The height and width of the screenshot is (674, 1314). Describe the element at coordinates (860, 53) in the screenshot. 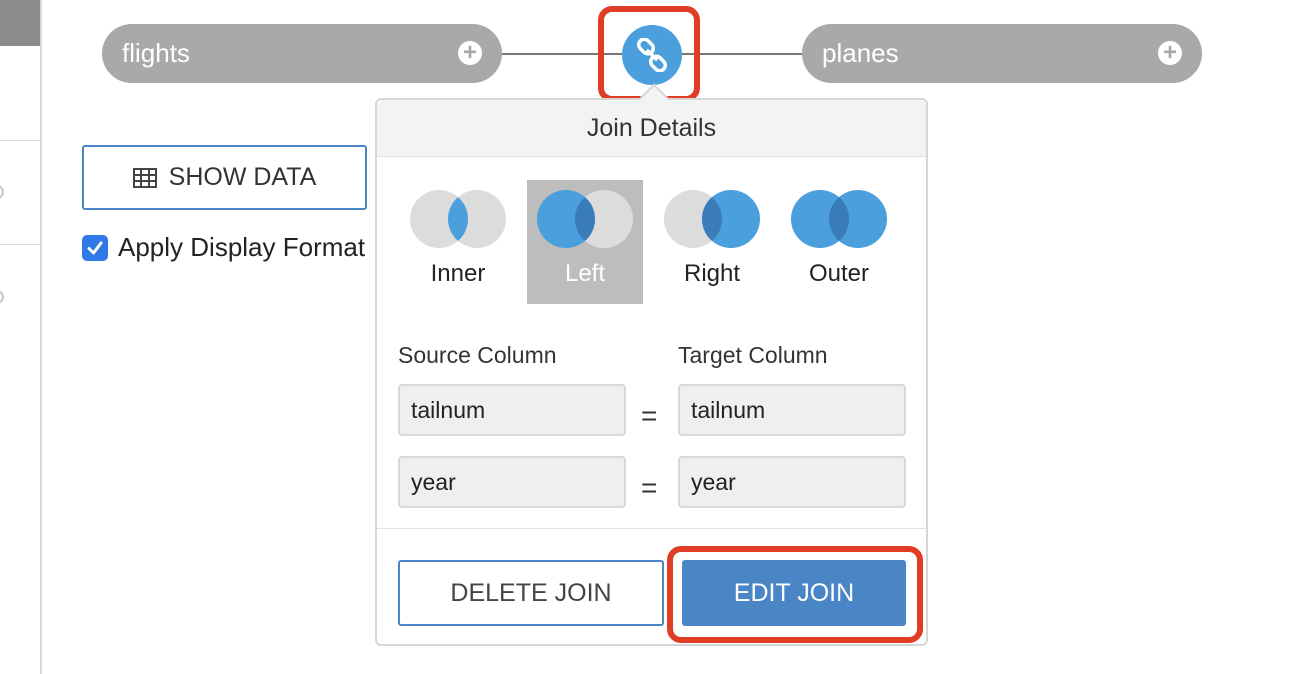

I see `table-name: planes` at that location.